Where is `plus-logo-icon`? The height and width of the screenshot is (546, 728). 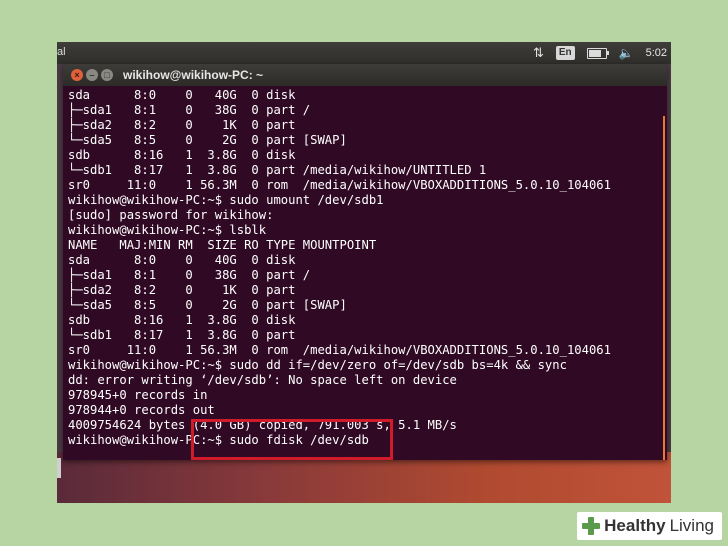
plus-logo-icon is located at coordinates (591, 526).